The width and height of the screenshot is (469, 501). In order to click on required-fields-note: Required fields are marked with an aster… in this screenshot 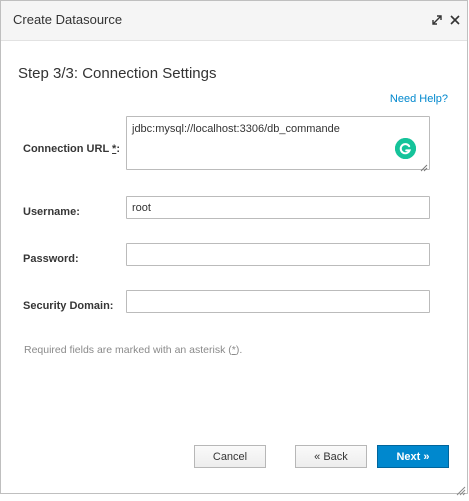, I will do `click(133, 350)`.